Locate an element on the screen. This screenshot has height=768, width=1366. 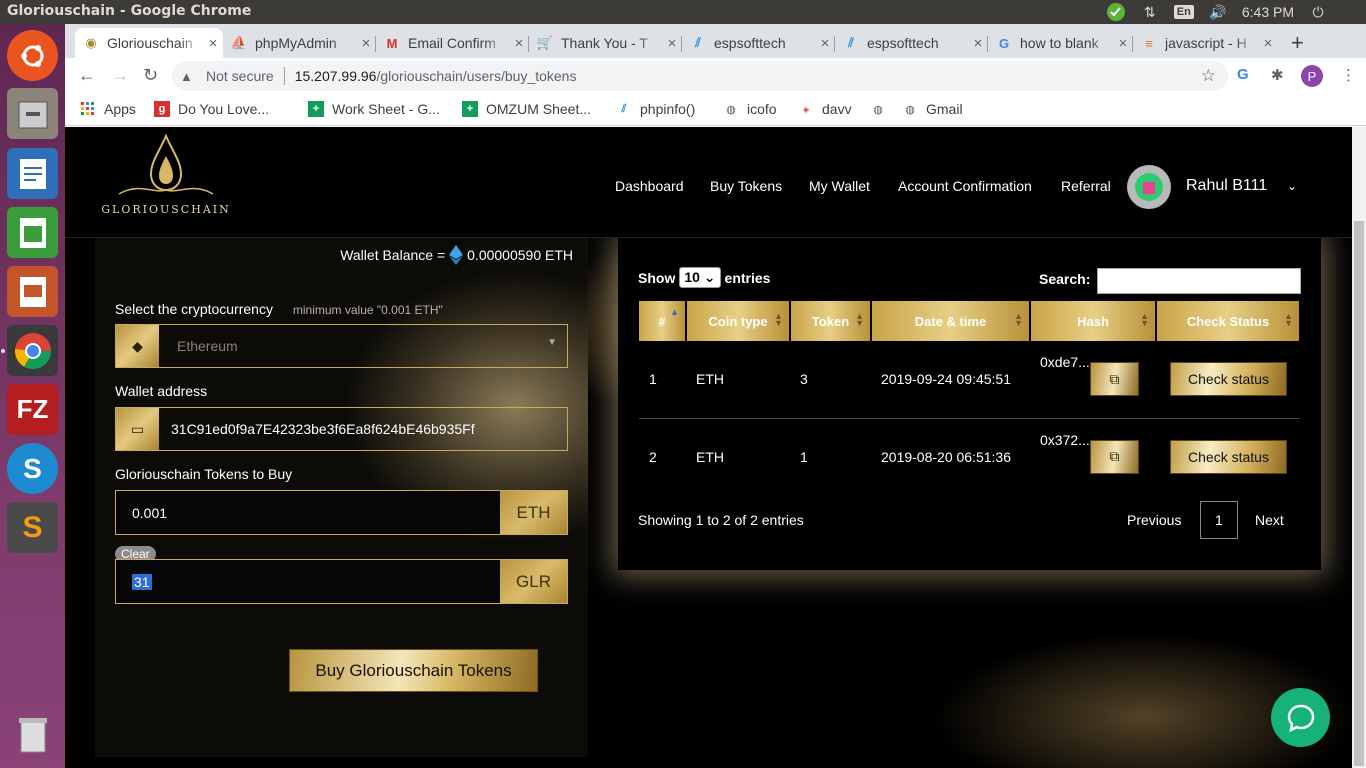
writer-icon is located at coordinates (32, 173).